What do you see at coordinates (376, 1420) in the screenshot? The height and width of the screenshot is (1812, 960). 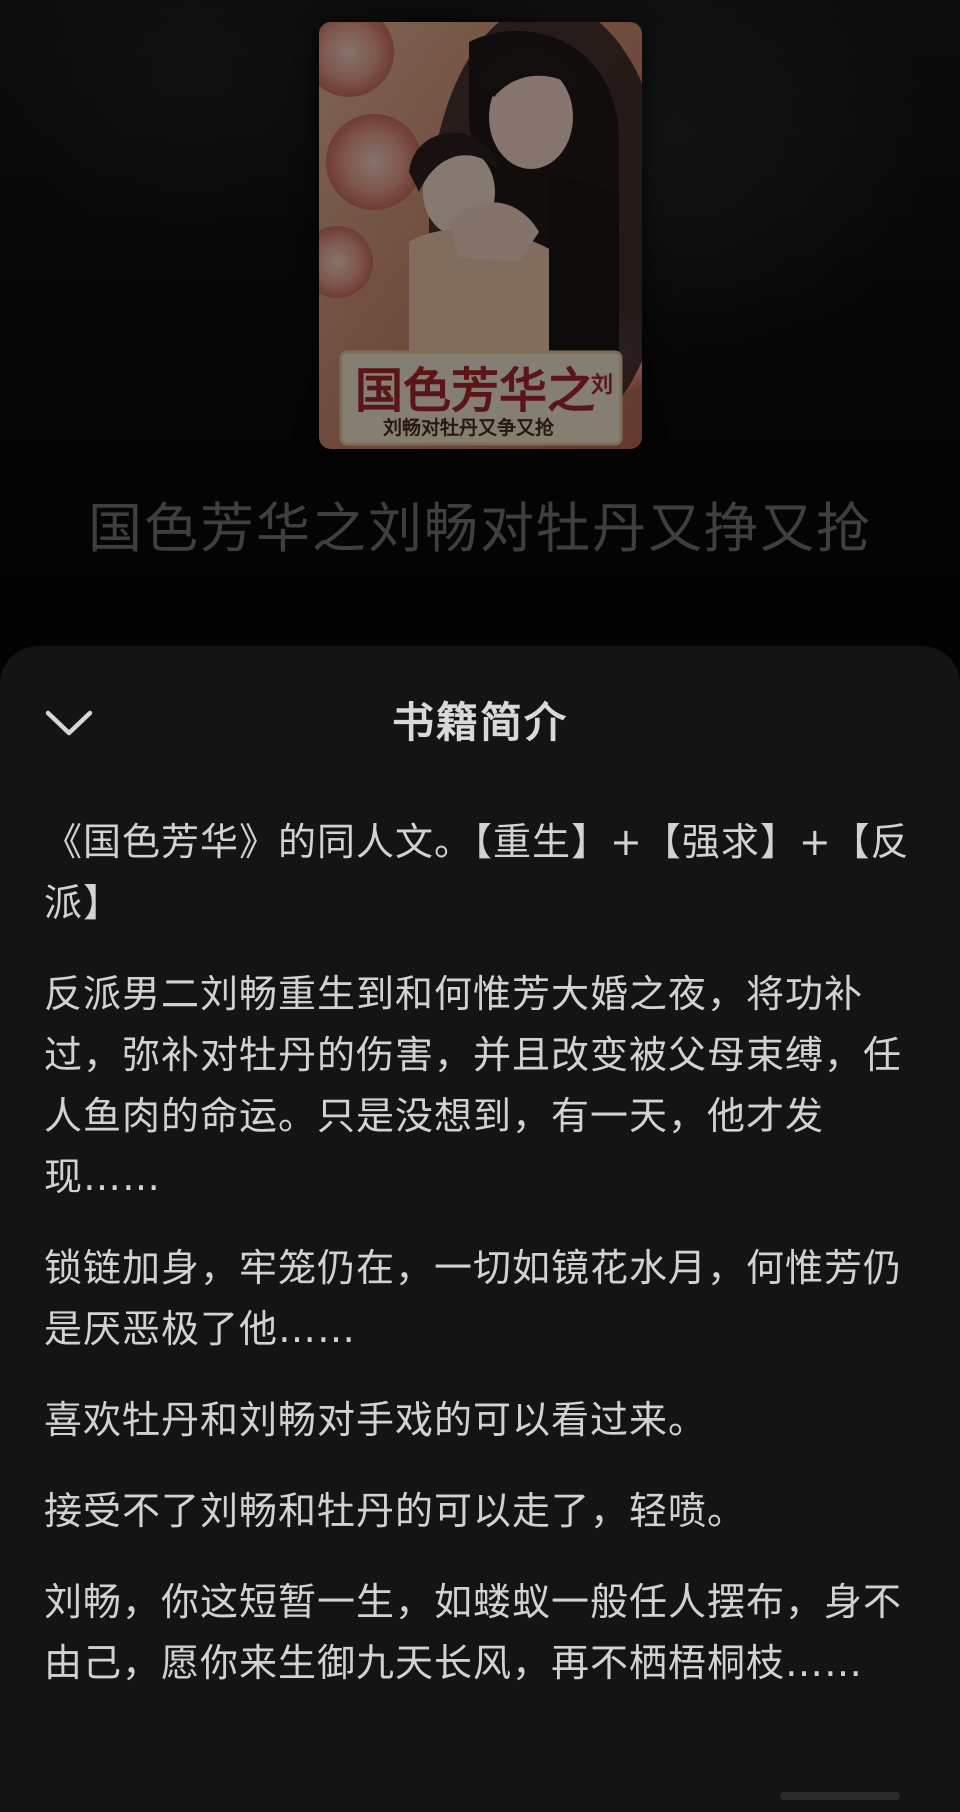 I see `intro-paragraph: 喜欢牡丹和刘畅对手戏的可以看过来。` at bounding box center [376, 1420].